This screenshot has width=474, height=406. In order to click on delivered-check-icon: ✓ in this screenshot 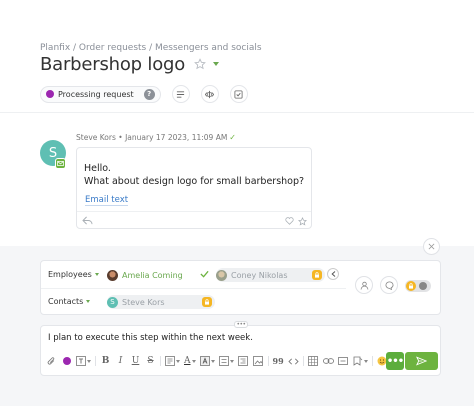, I will do `click(232, 137)`.